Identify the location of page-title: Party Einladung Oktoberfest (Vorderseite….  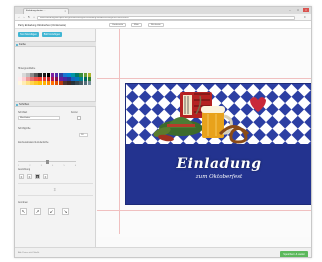
(42, 25).